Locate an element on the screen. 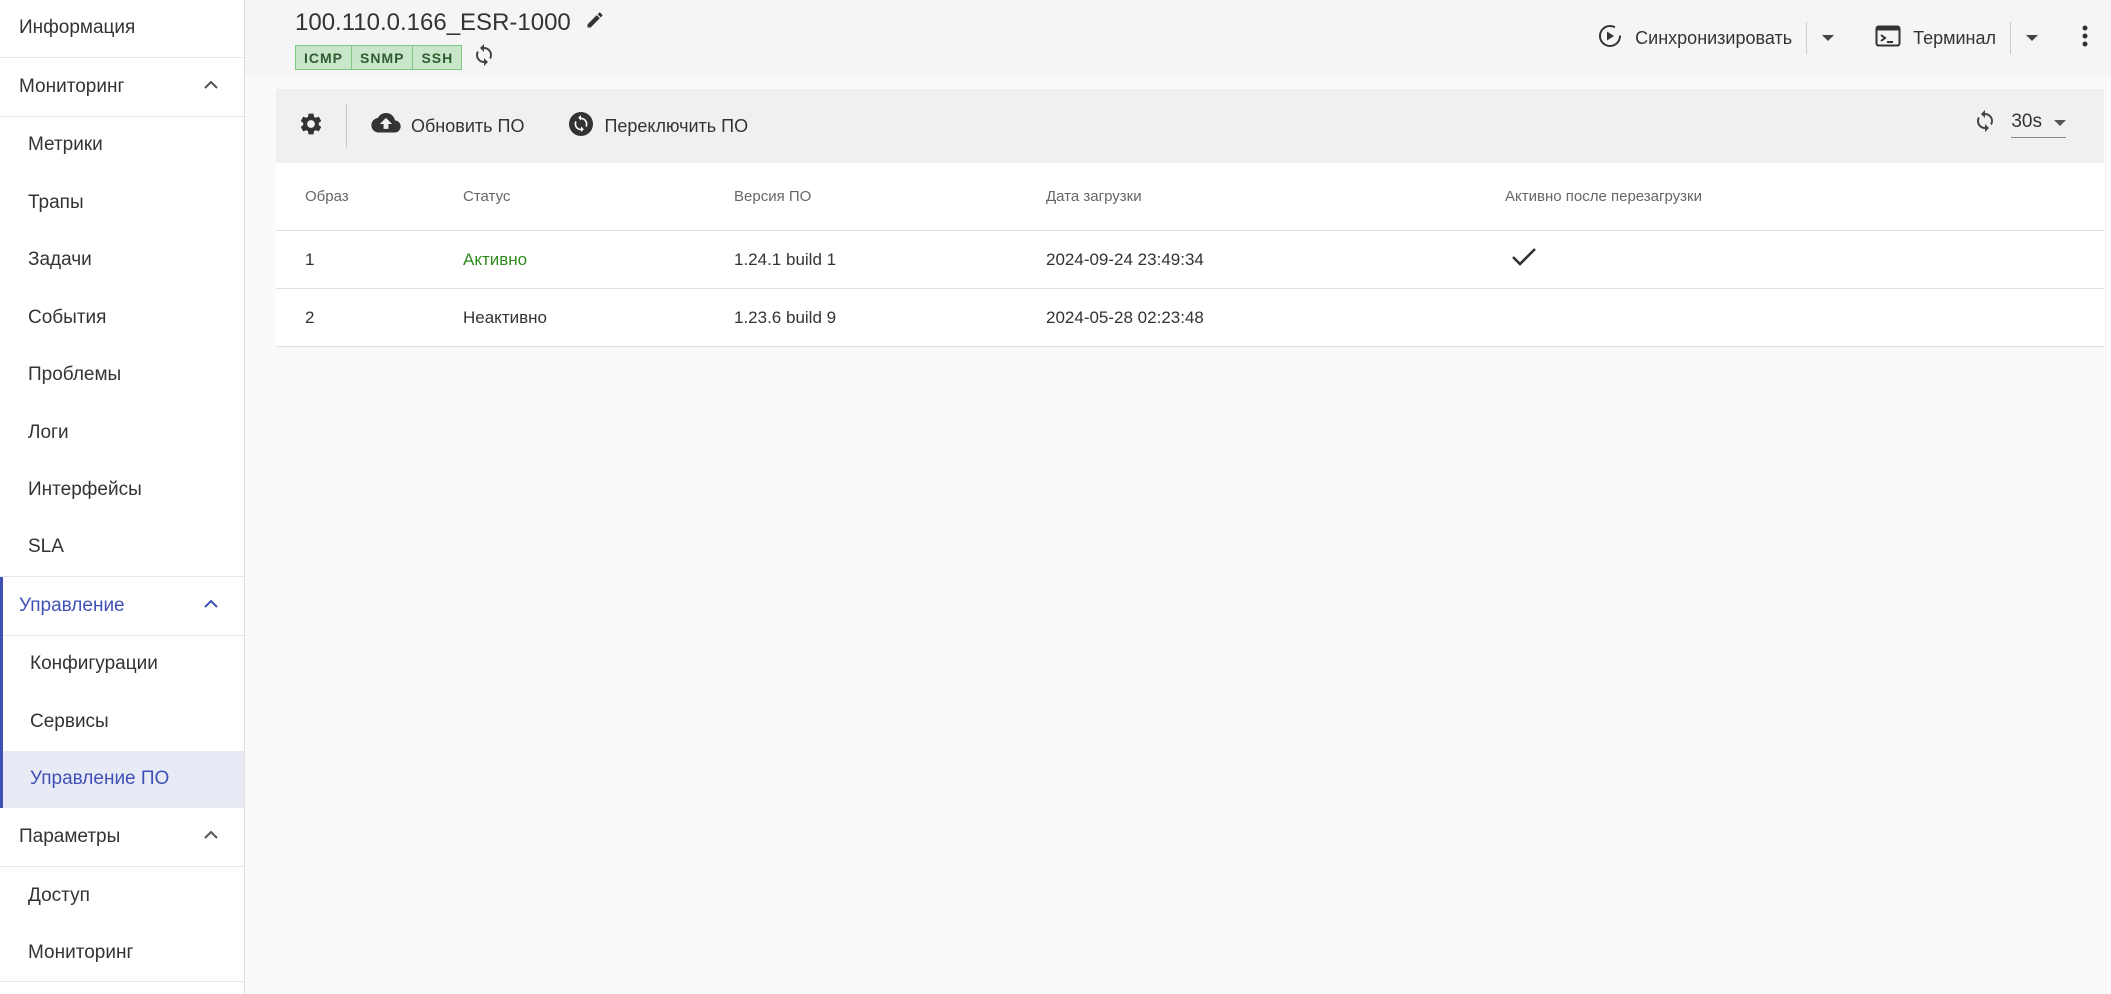 The width and height of the screenshot is (2111, 994). column-header-version: Версия ПО is located at coordinates (890, 196).